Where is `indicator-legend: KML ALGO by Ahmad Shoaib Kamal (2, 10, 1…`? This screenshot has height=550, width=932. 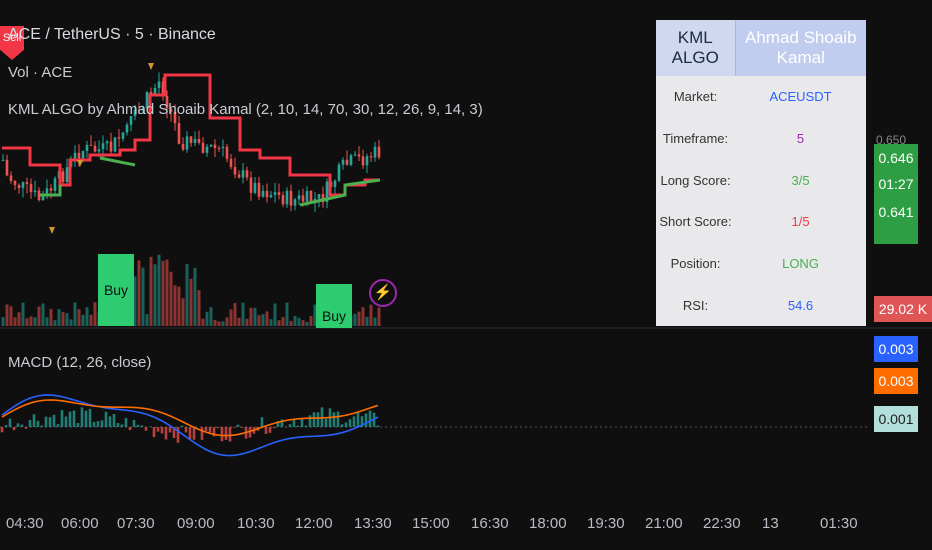 indicator-legend: KML ALGO by Ahmad Shoaib Kamal (2, 10, 1… is located at coordinates (245, 109).